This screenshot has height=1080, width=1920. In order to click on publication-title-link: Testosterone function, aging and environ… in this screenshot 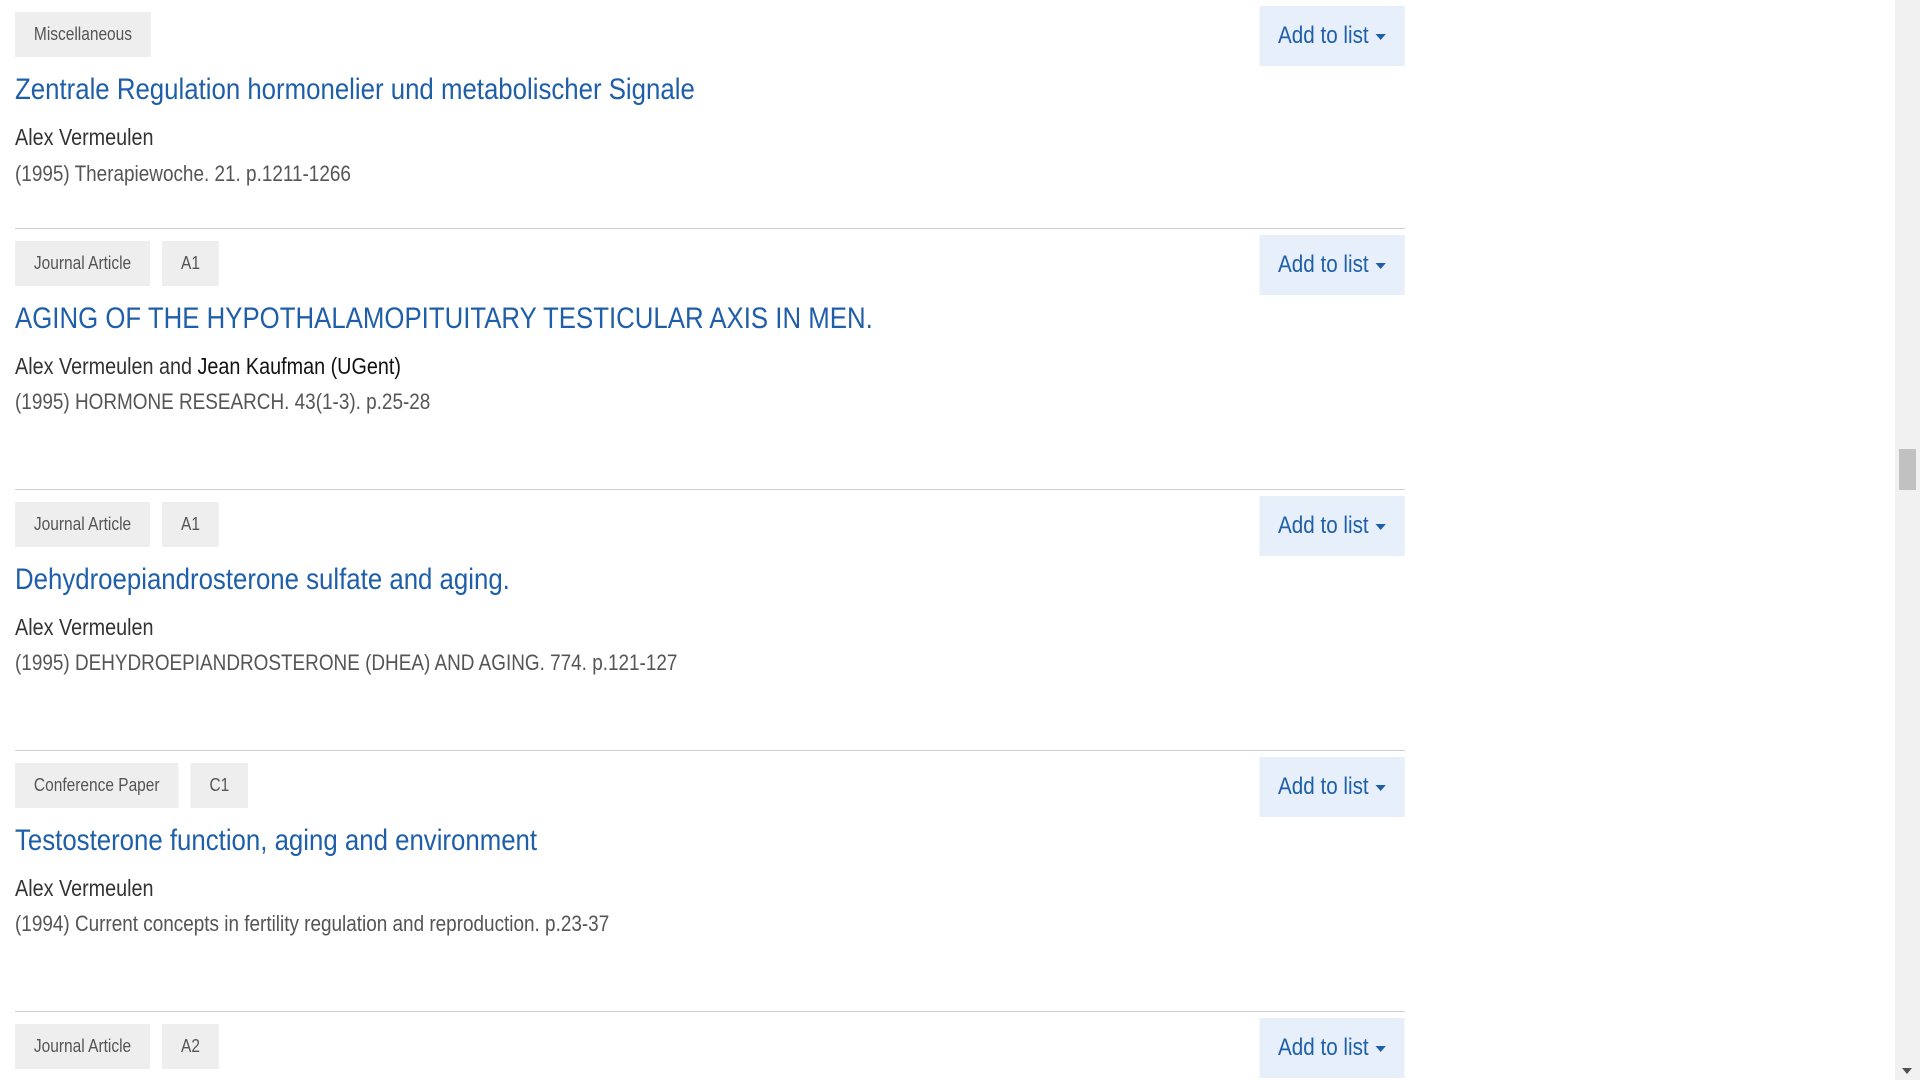, I will do `click(276, 841)`.